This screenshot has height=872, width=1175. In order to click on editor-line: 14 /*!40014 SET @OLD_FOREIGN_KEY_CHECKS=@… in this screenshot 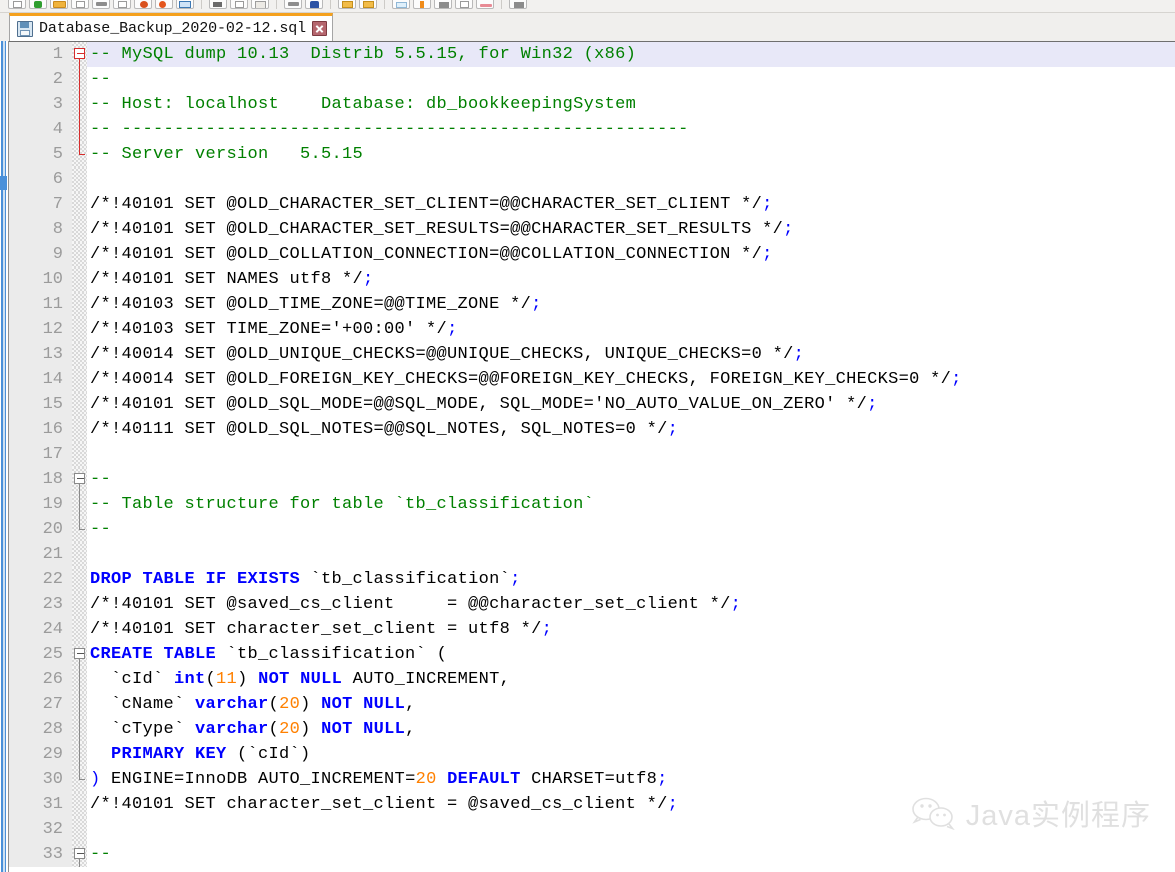, I will do `click(592, 379)`.